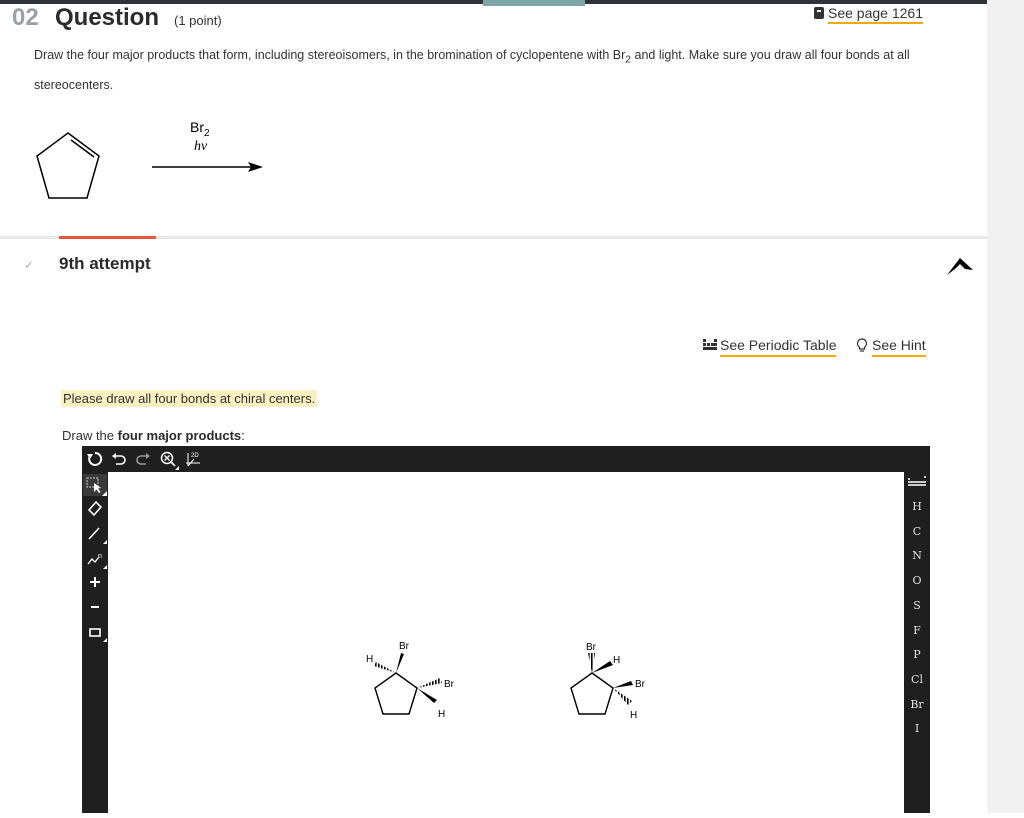 This screenshot has width=1024, height=818. What do you see at coordinates (107, 17) in the screenshot?
I see `question-title: Question` at bounding box center [107, 17].